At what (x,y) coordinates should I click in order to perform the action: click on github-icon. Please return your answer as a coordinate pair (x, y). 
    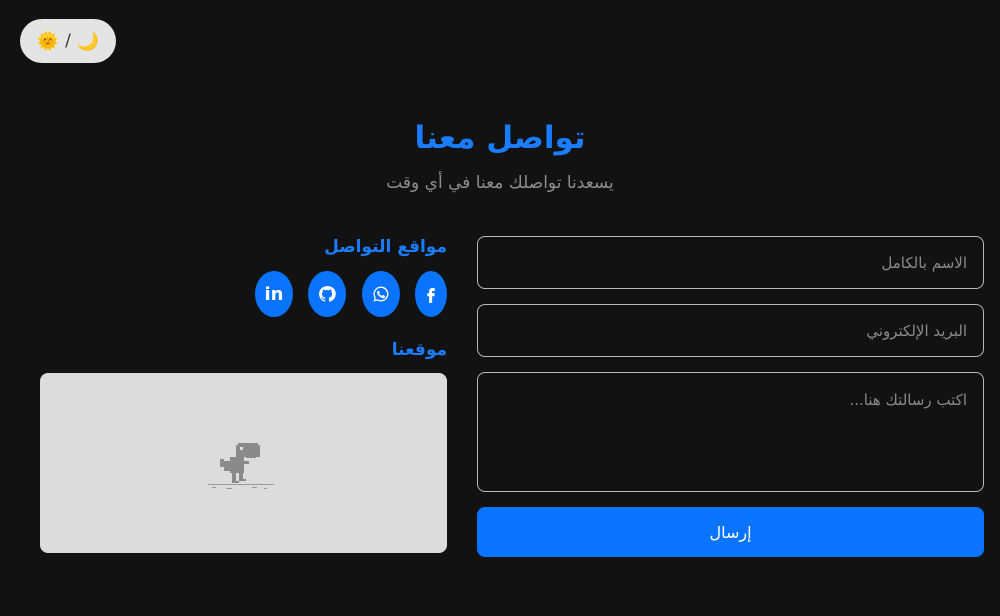
    Looking at the image, I should click on (327, 294).